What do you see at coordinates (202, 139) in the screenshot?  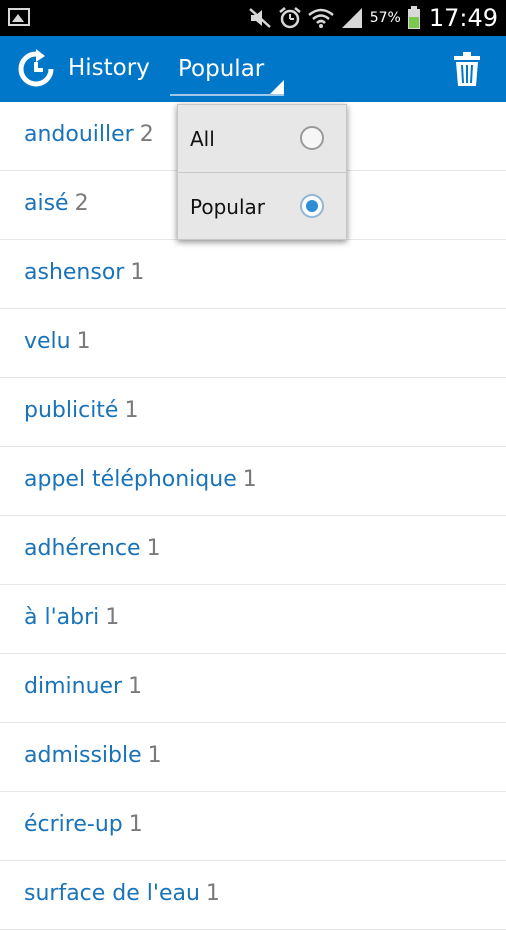 I see `dropdown-option-label: All` at bounding box center [202, 139].